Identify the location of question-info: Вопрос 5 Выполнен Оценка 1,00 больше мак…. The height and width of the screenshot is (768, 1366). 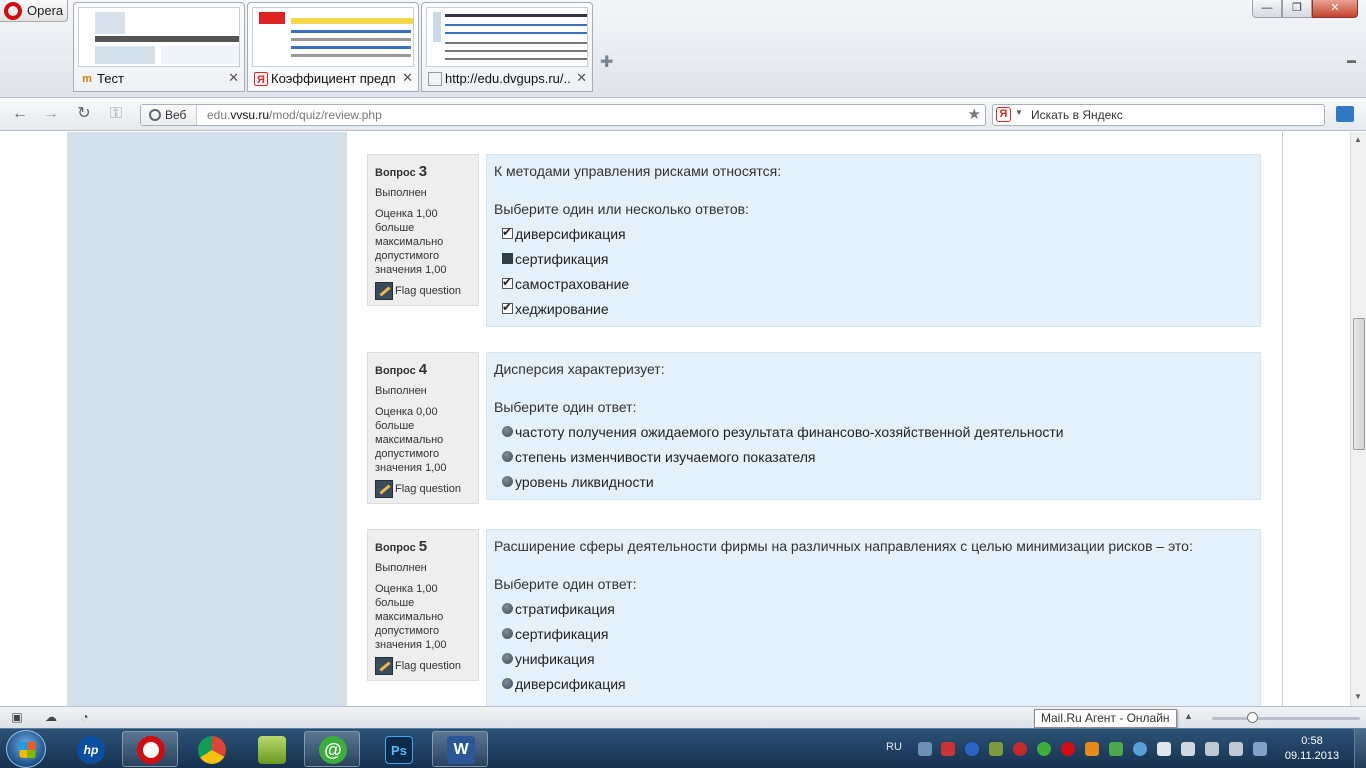
(423, 605).